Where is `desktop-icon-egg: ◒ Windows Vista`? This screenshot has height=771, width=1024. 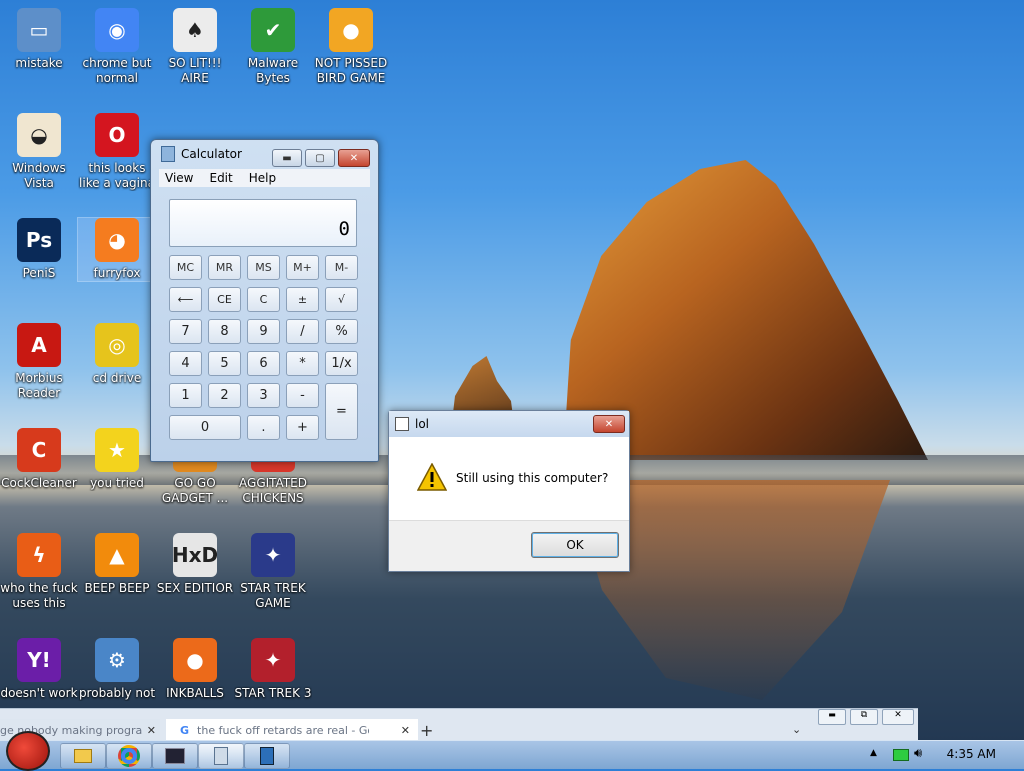
desktop-icon-egg: ◒ Windows Vista is located at coordinates (39, 152).